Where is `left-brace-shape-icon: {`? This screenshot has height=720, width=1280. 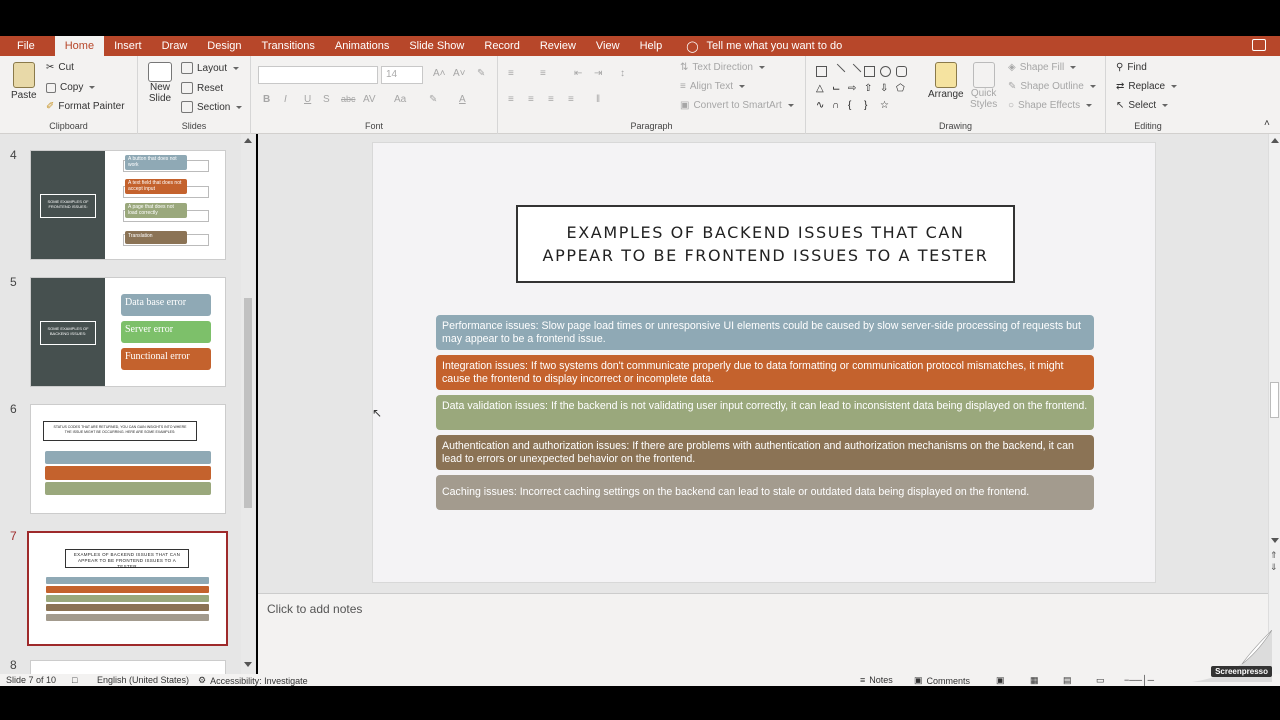 left-brace-shape-icon: { is located at coordinates (853, 105).